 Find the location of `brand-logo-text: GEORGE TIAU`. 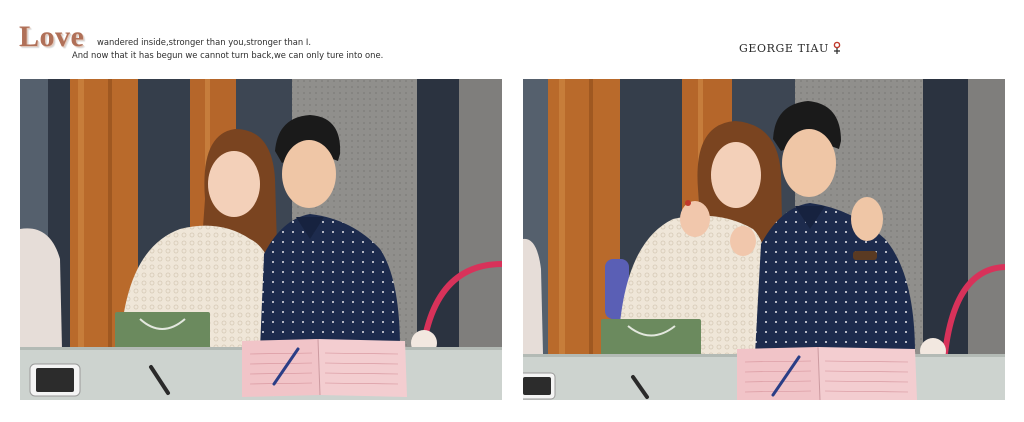

brand-logo-text: GEORGE TIAU is located at coordinates (784, 48).